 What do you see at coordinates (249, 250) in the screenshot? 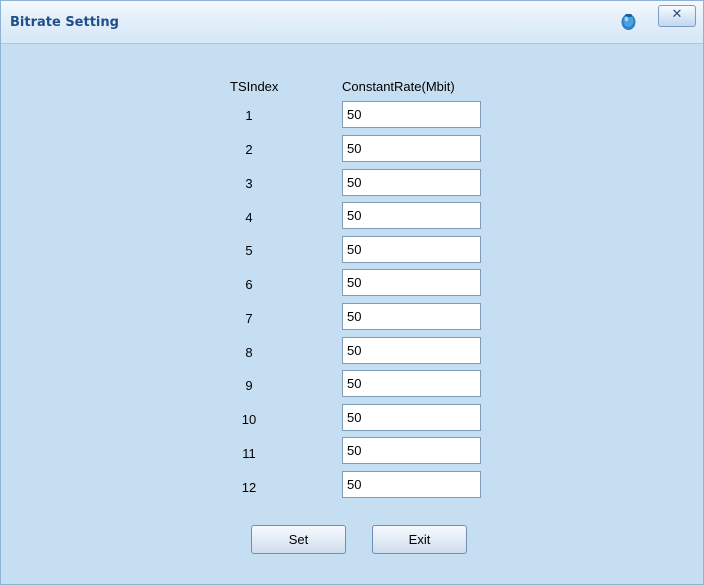
I see `ts-index-5: 5` at bounding box center [249, 250].